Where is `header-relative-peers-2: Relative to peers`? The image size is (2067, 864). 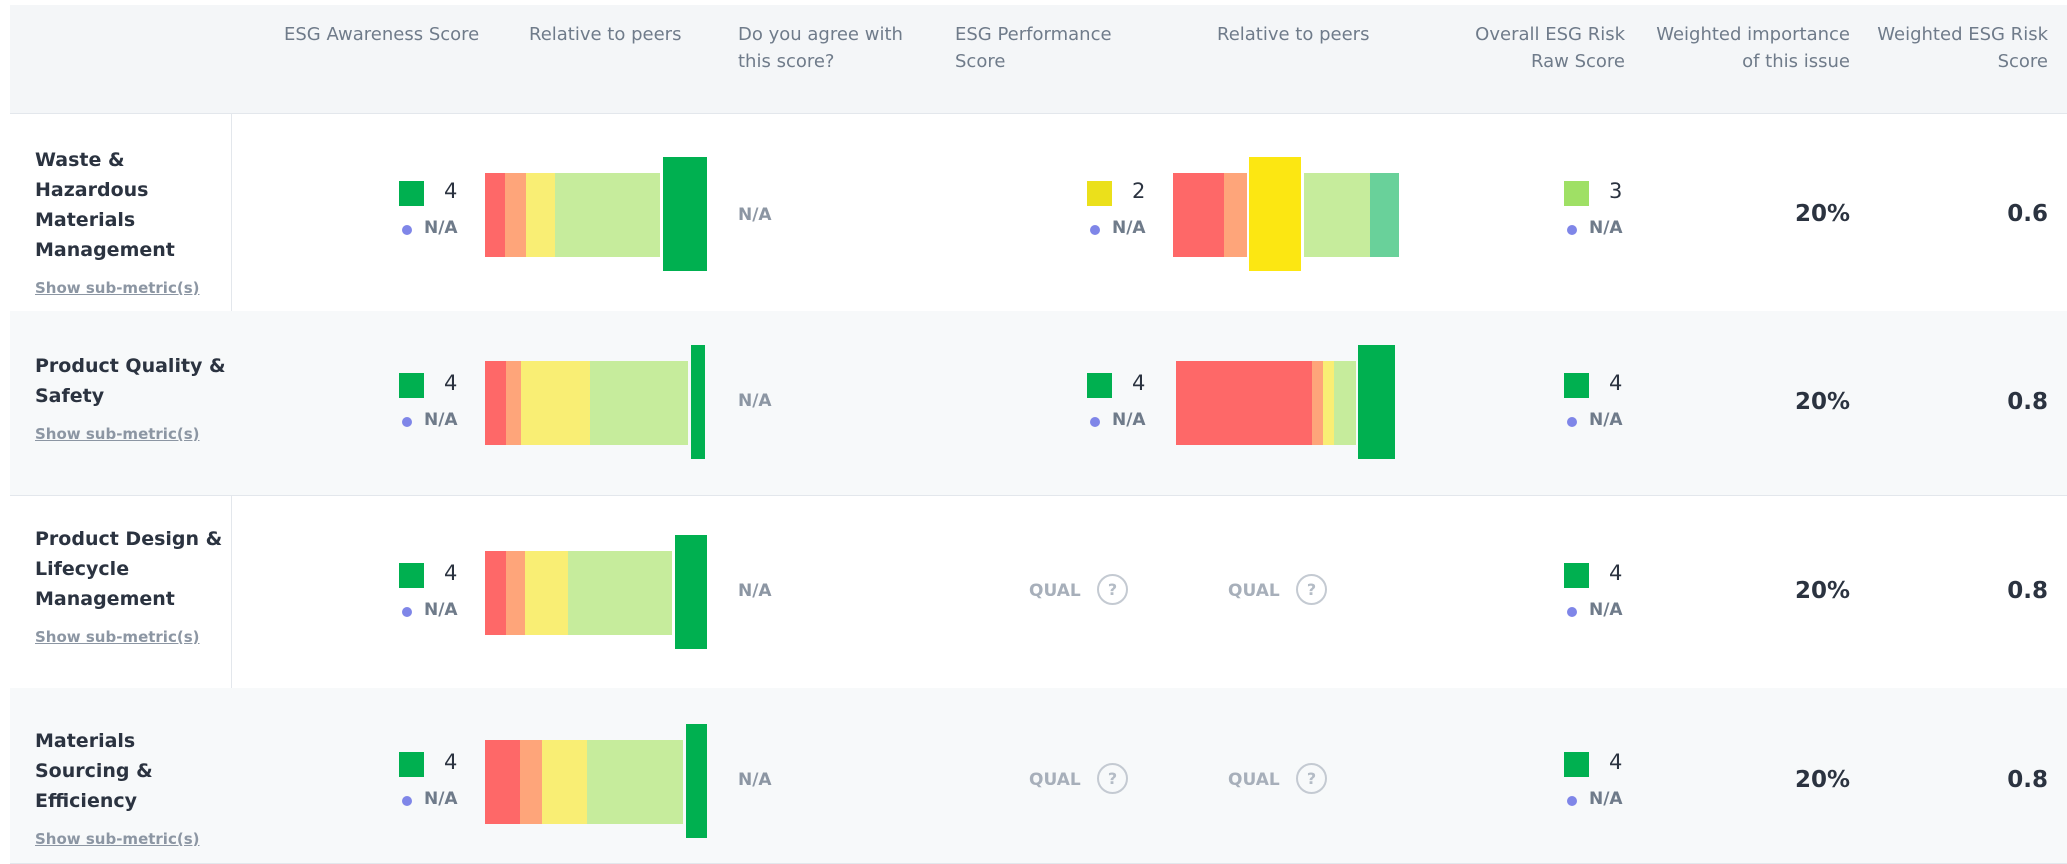
header-relative-peers-2: Relative to peers is located at coordinates (1293, 34).